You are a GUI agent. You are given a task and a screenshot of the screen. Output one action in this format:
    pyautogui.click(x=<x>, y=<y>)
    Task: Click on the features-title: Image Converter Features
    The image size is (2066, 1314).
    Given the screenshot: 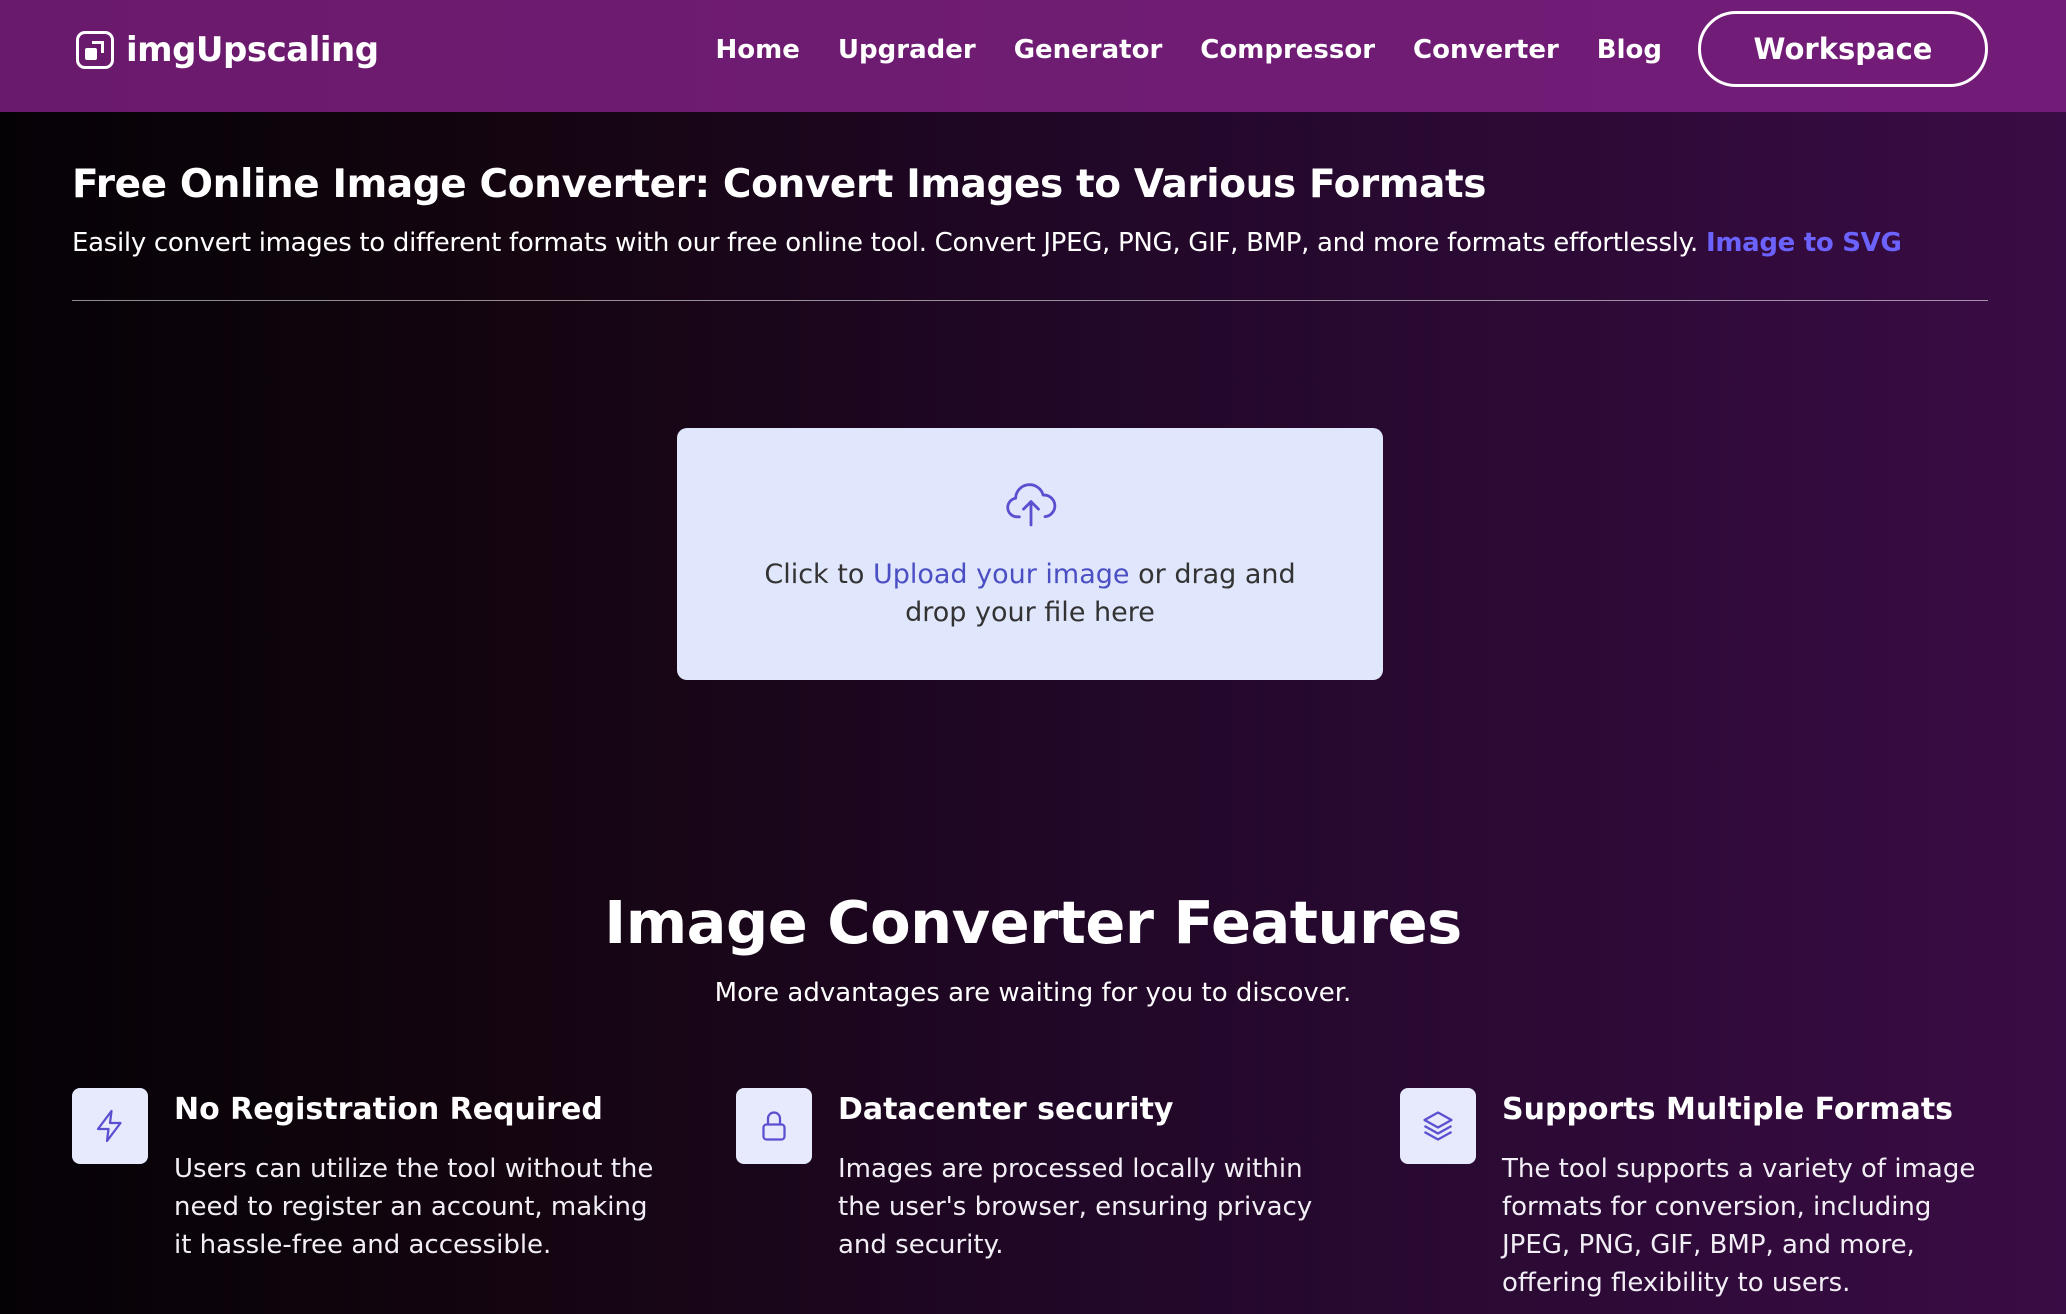 What is the action you would take?
    pyautogui.click(x=1033, y=922)
    